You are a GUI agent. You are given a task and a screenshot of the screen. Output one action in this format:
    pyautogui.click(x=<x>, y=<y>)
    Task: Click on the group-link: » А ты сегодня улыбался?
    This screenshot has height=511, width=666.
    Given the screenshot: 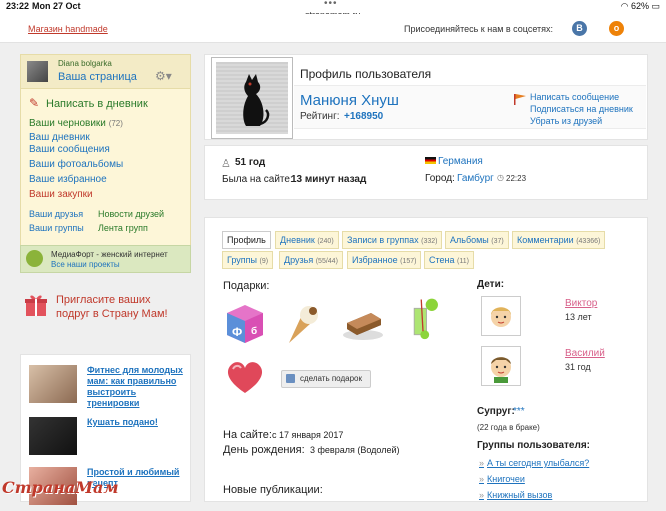 What is the action you would take?
    pyautogui.click(x=534, y=463)
    